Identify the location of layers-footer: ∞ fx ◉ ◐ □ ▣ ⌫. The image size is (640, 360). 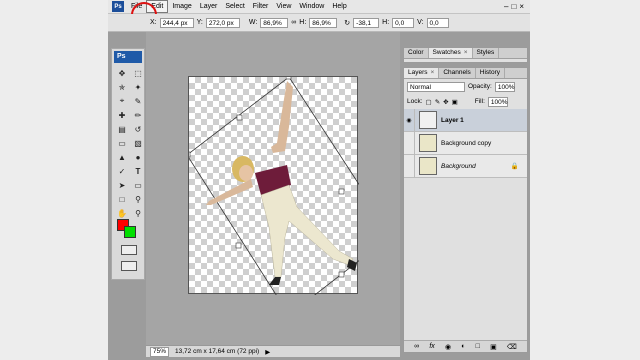
(465, 346).